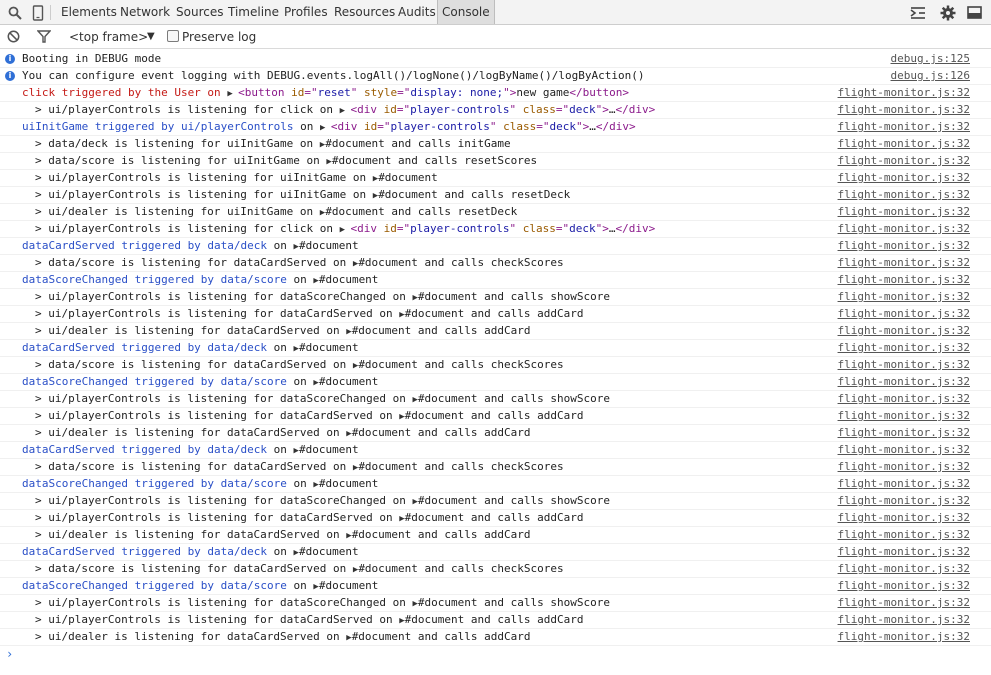 This screenshot has height=675, width=991. What do you see at coordinates (145, 12) in the screenshot?
I see `tab-network: Network` at bounding box center [145, 12].